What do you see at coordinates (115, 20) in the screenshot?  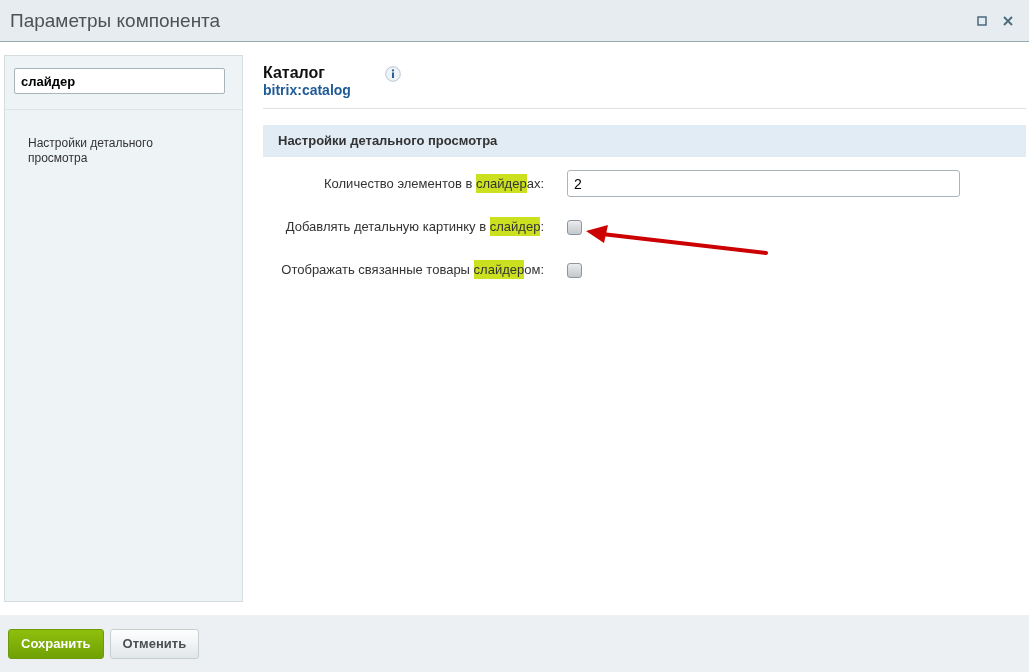 I see `window-title: Параметры компонента` at bounding box center [115, 20].